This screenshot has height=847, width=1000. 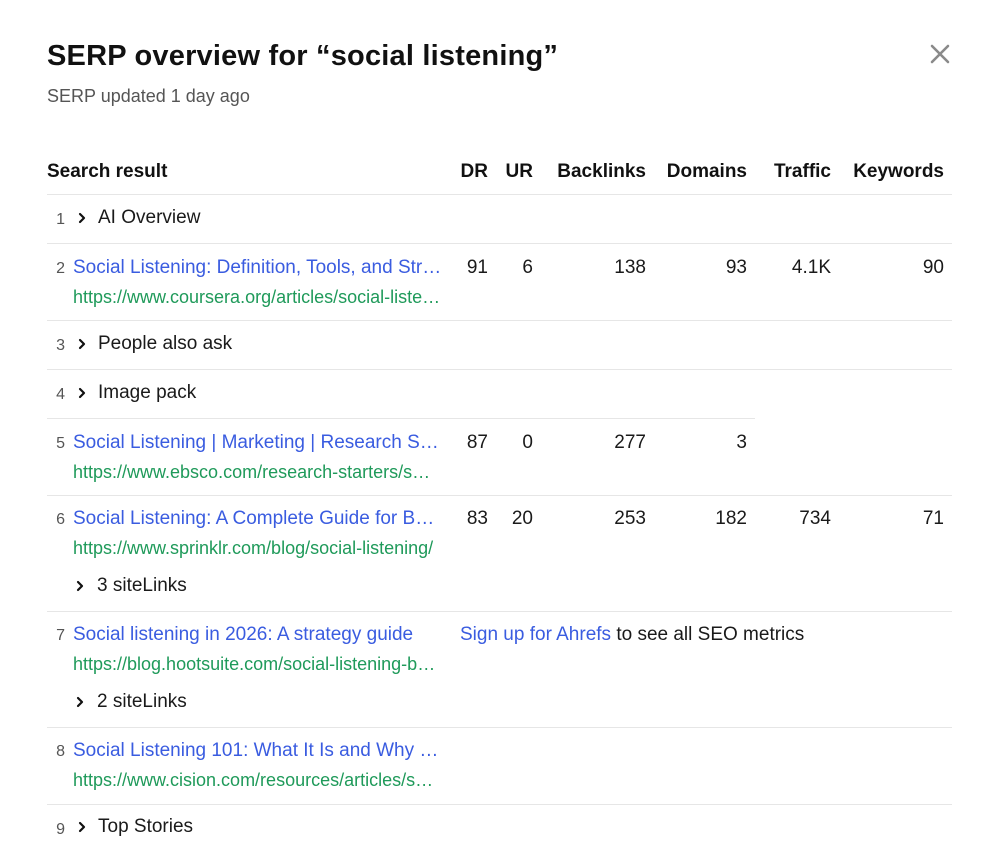 I want to click on ur-value: 0, so click(x=527, y=442).